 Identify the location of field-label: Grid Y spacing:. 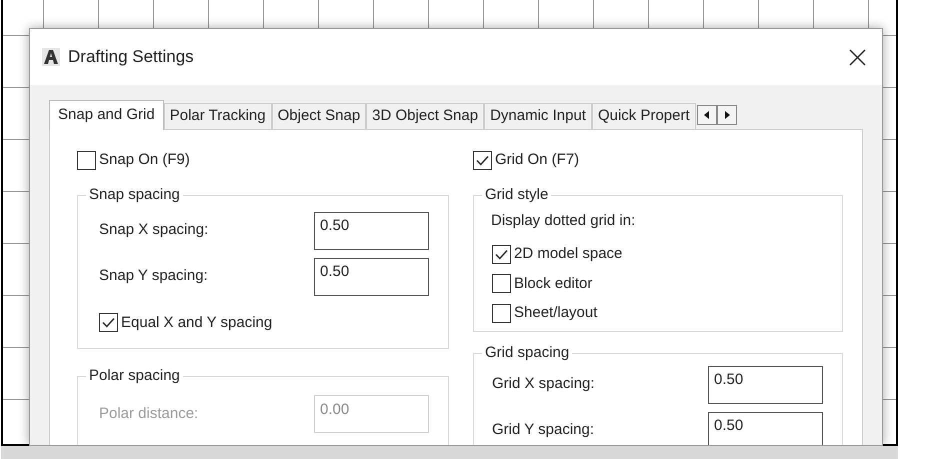
(543, 430).